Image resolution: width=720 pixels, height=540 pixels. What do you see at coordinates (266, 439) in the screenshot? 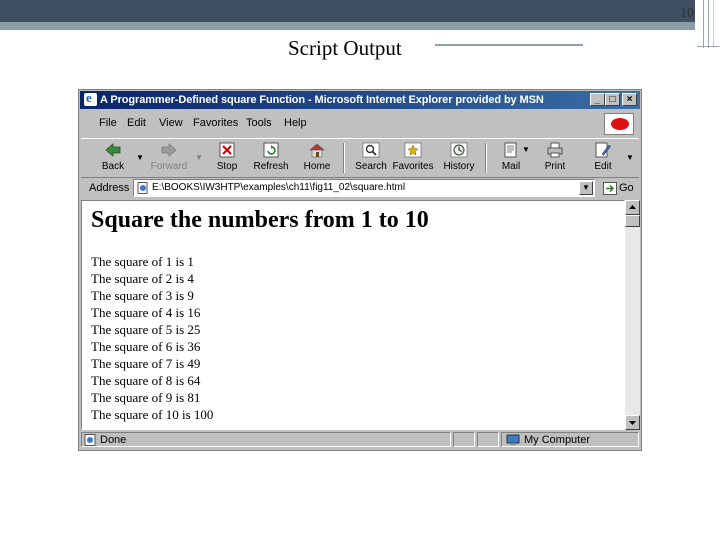
I see `status-main-cell: Done` at bounding box center [266, 439].